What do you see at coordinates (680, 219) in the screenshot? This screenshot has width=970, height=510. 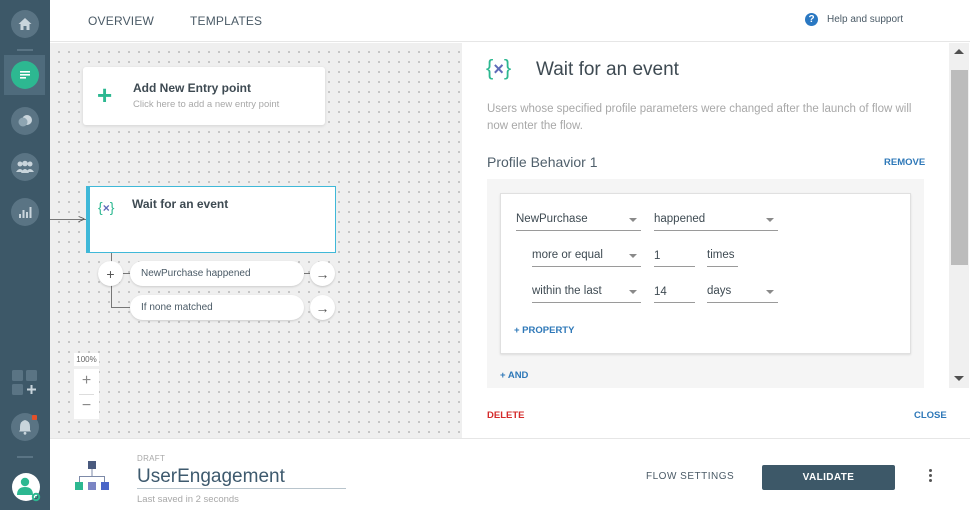 I see `event-state-value: happened` at bounding box center [680, 219].